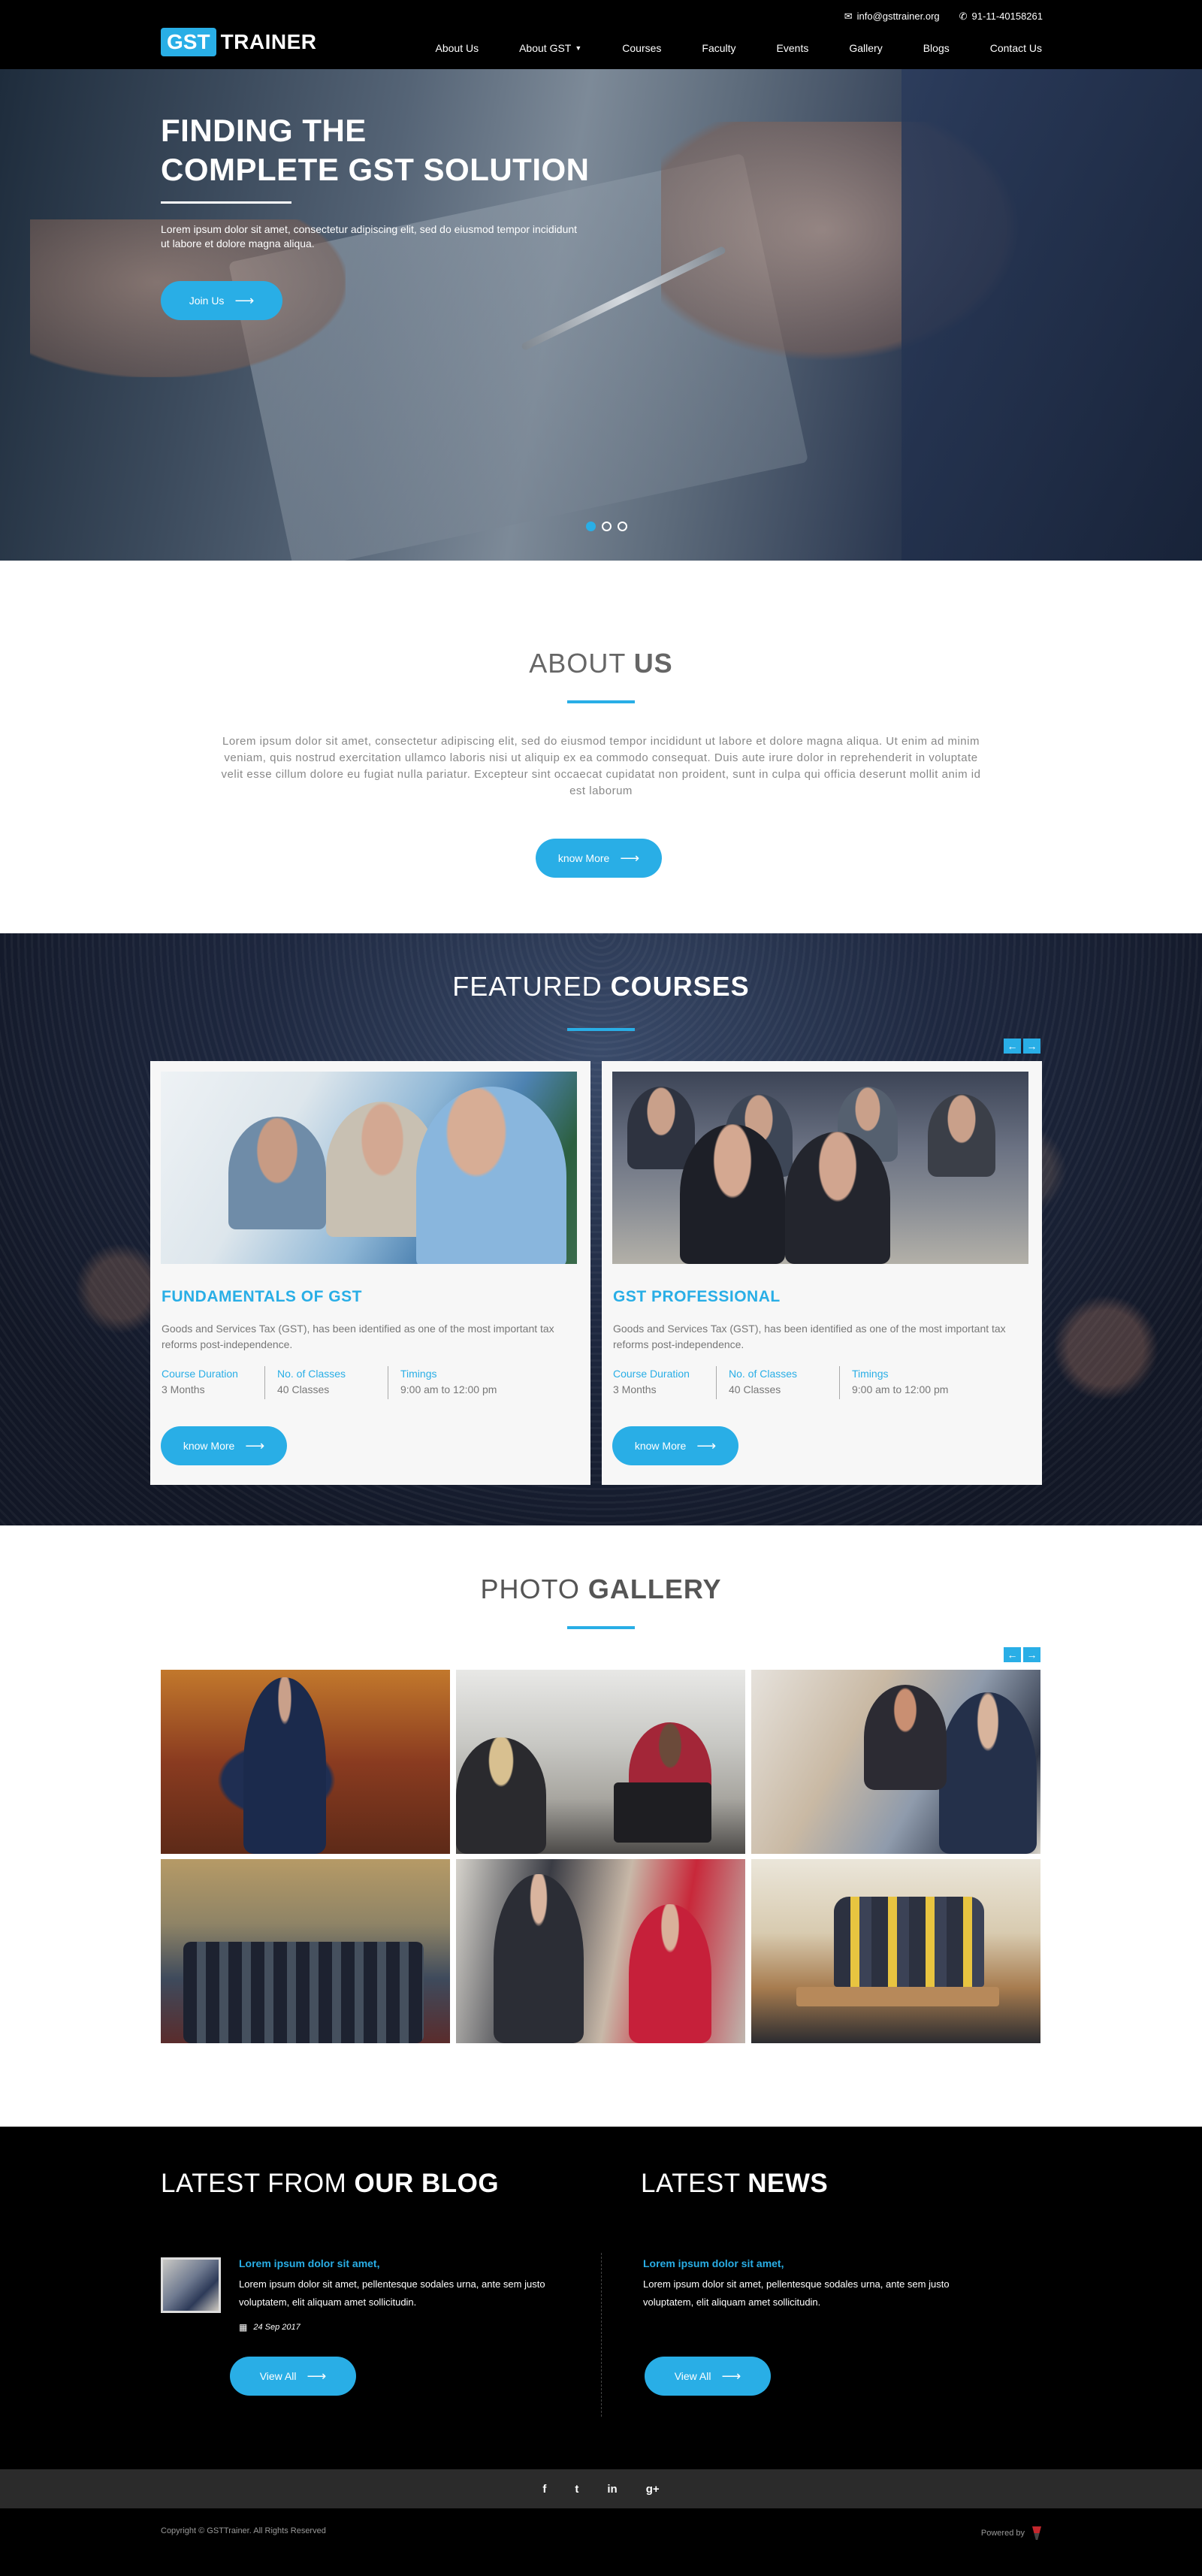  I want to click on about-title: ABOUT US, so click(601, 664).